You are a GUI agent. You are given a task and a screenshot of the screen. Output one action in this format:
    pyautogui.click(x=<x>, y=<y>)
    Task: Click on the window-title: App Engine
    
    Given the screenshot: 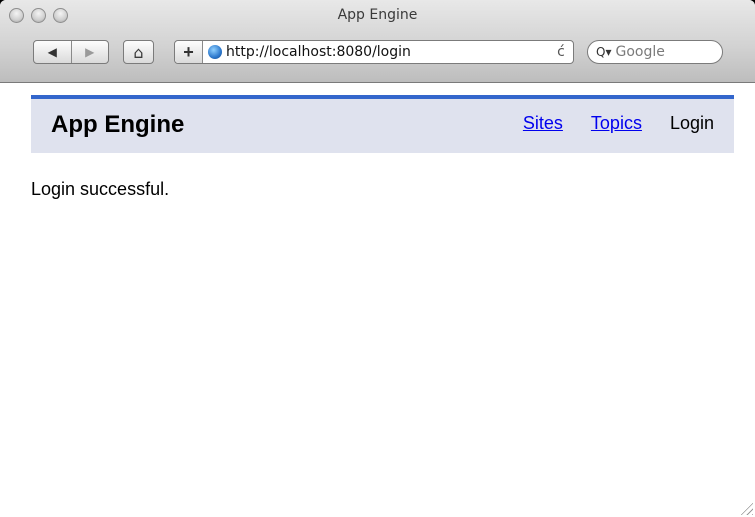 What is the action you would take?
    pyautogui.click(x=377, y=15)
    